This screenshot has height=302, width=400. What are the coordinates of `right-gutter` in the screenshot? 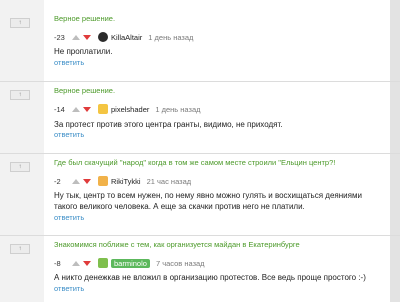 It's located at (395, 151).